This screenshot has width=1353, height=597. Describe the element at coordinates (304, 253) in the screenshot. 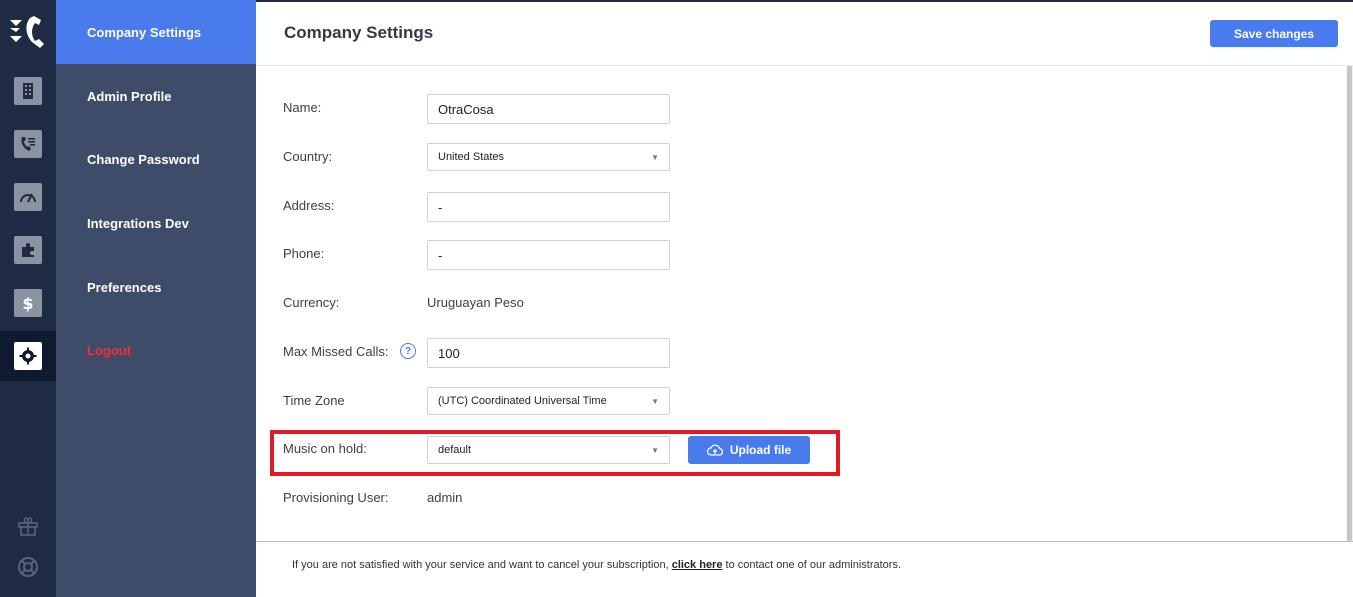

I see `phone-label: Phone:` at that location.